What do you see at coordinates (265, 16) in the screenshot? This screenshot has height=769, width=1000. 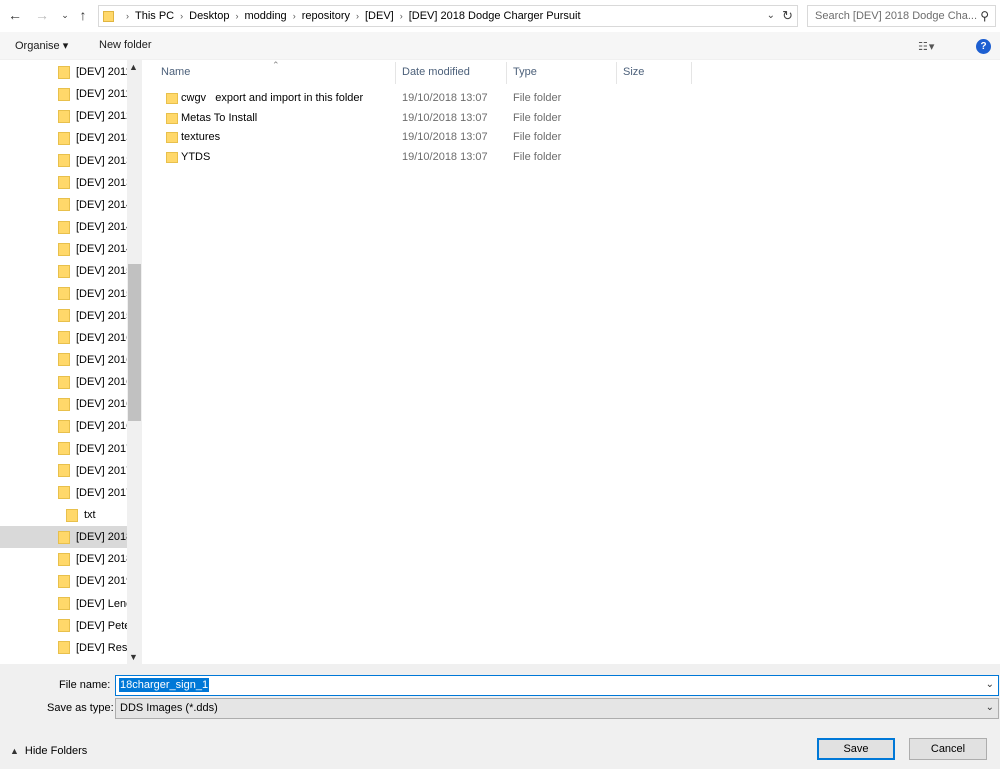 I see `breadcrumb-modding: modding` at bounding box center [265, 16].